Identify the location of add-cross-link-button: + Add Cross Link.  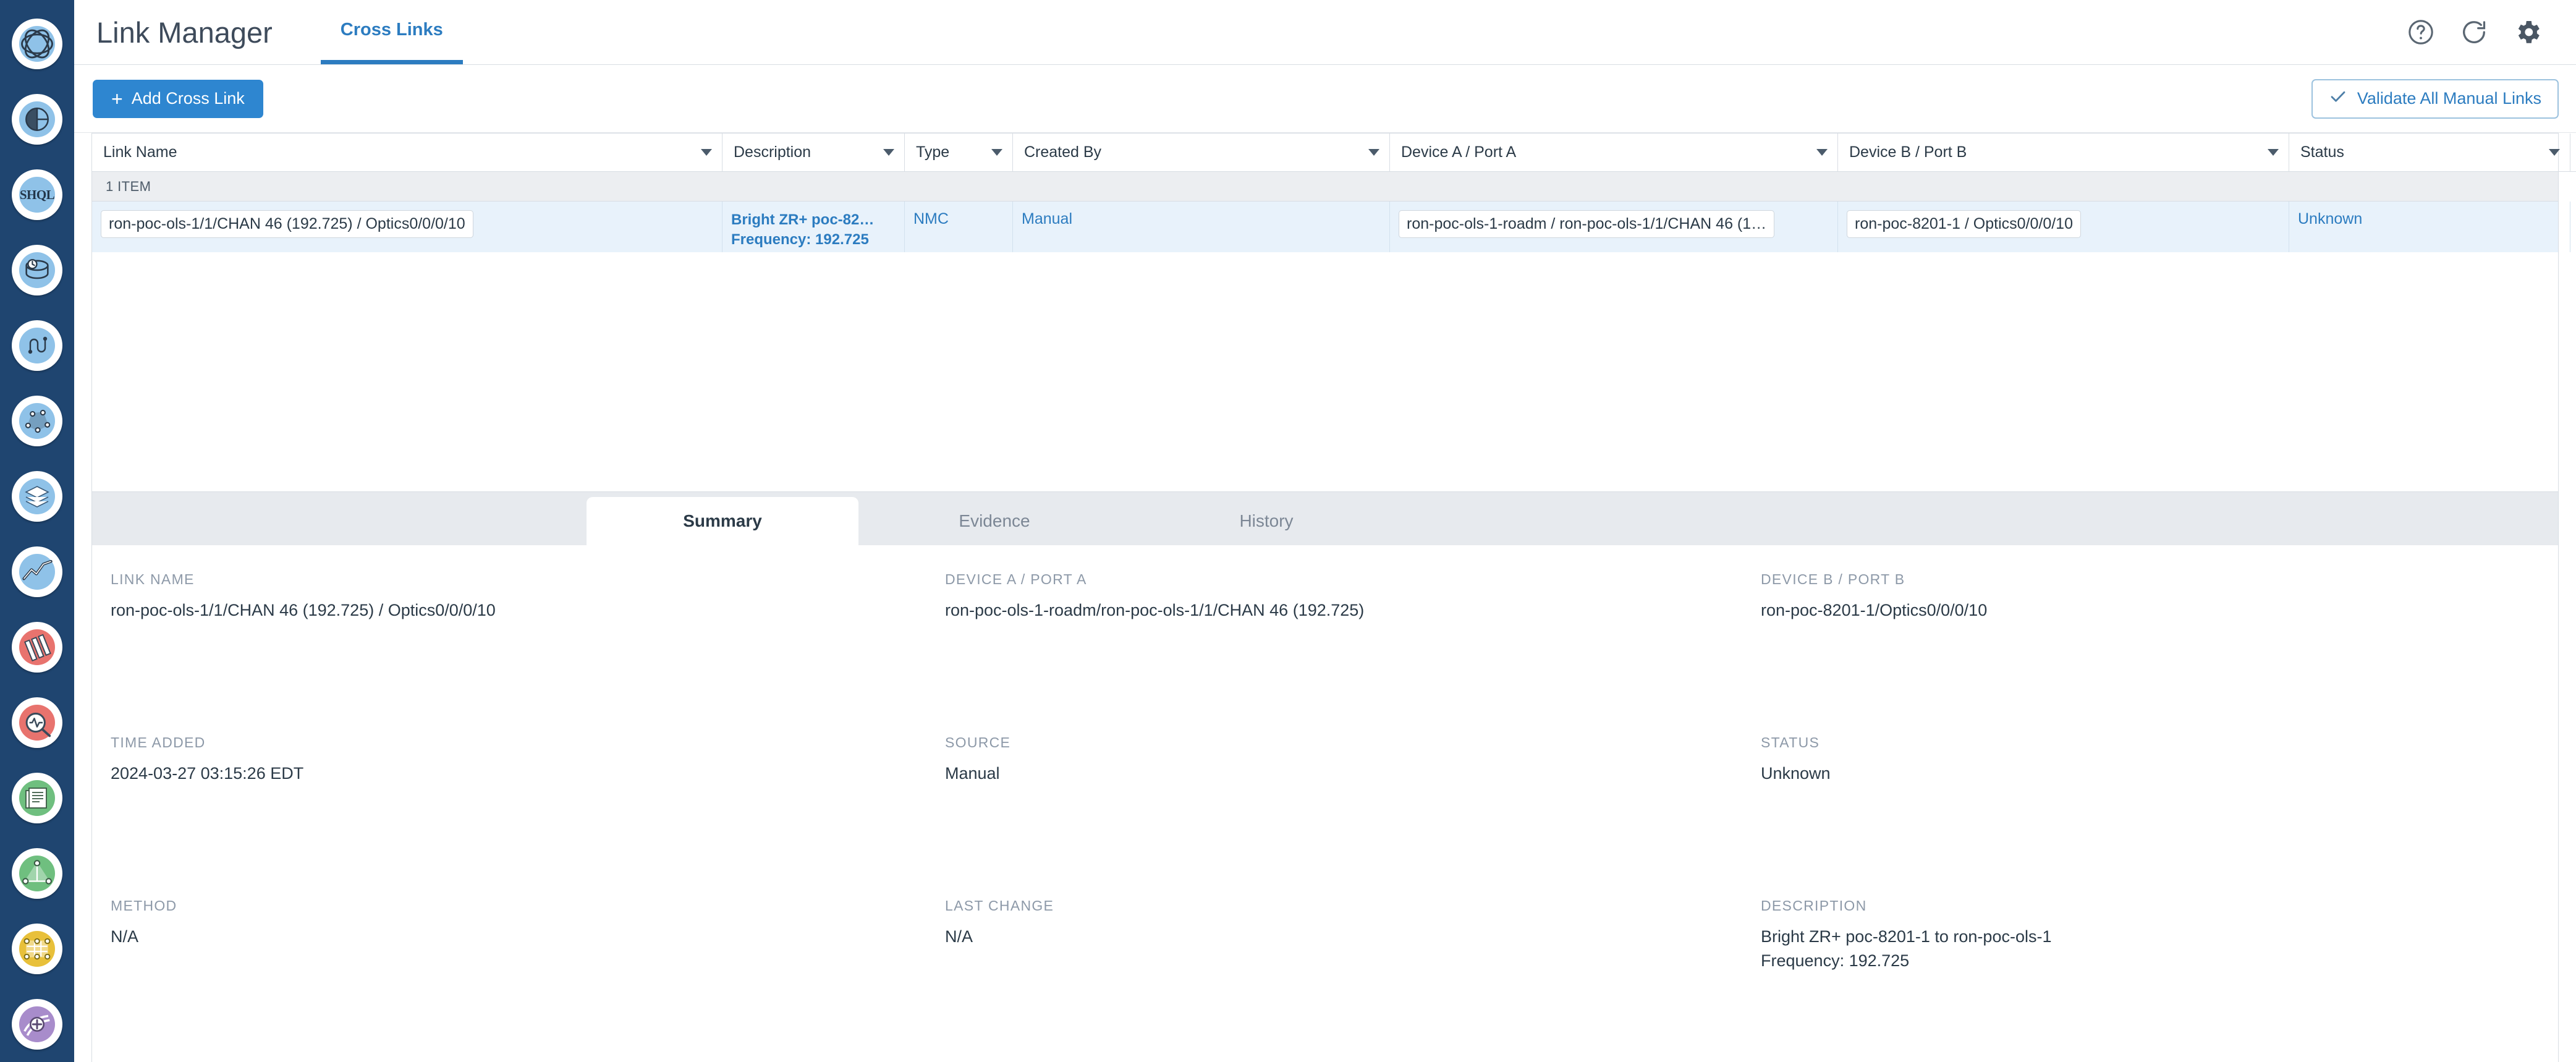
(178, 98).